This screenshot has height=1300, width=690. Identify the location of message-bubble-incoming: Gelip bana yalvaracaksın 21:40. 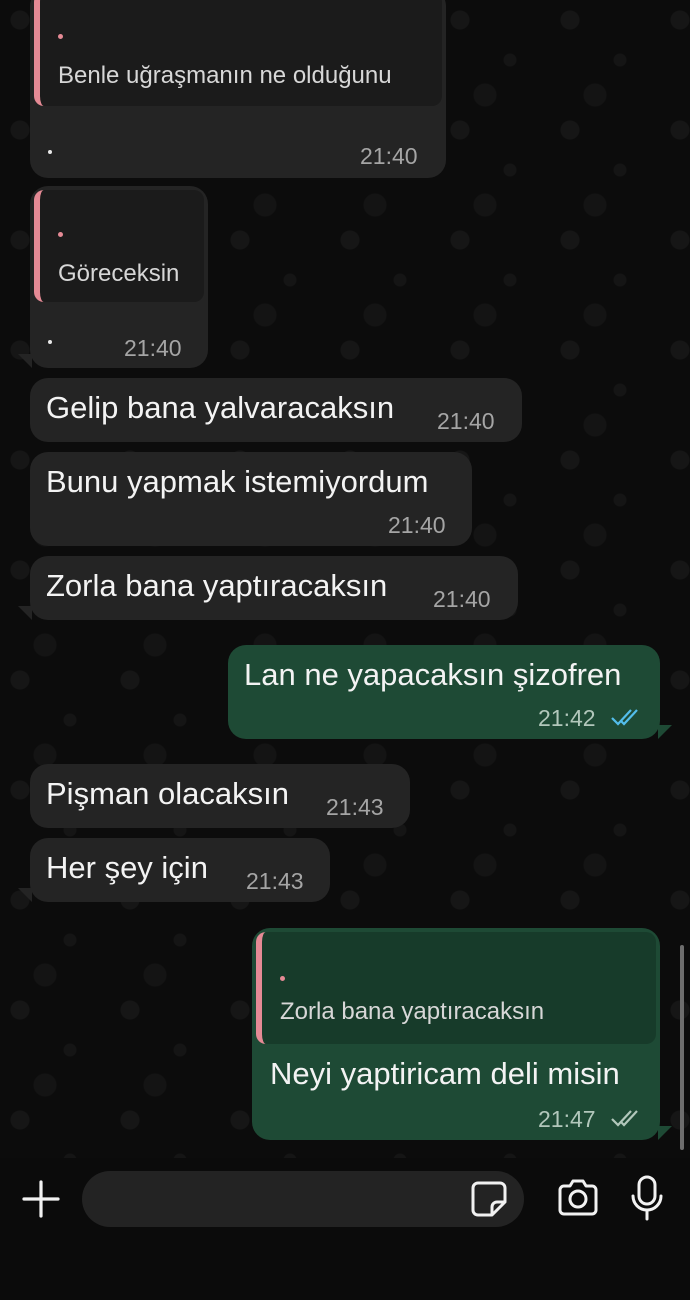
(276, 410).